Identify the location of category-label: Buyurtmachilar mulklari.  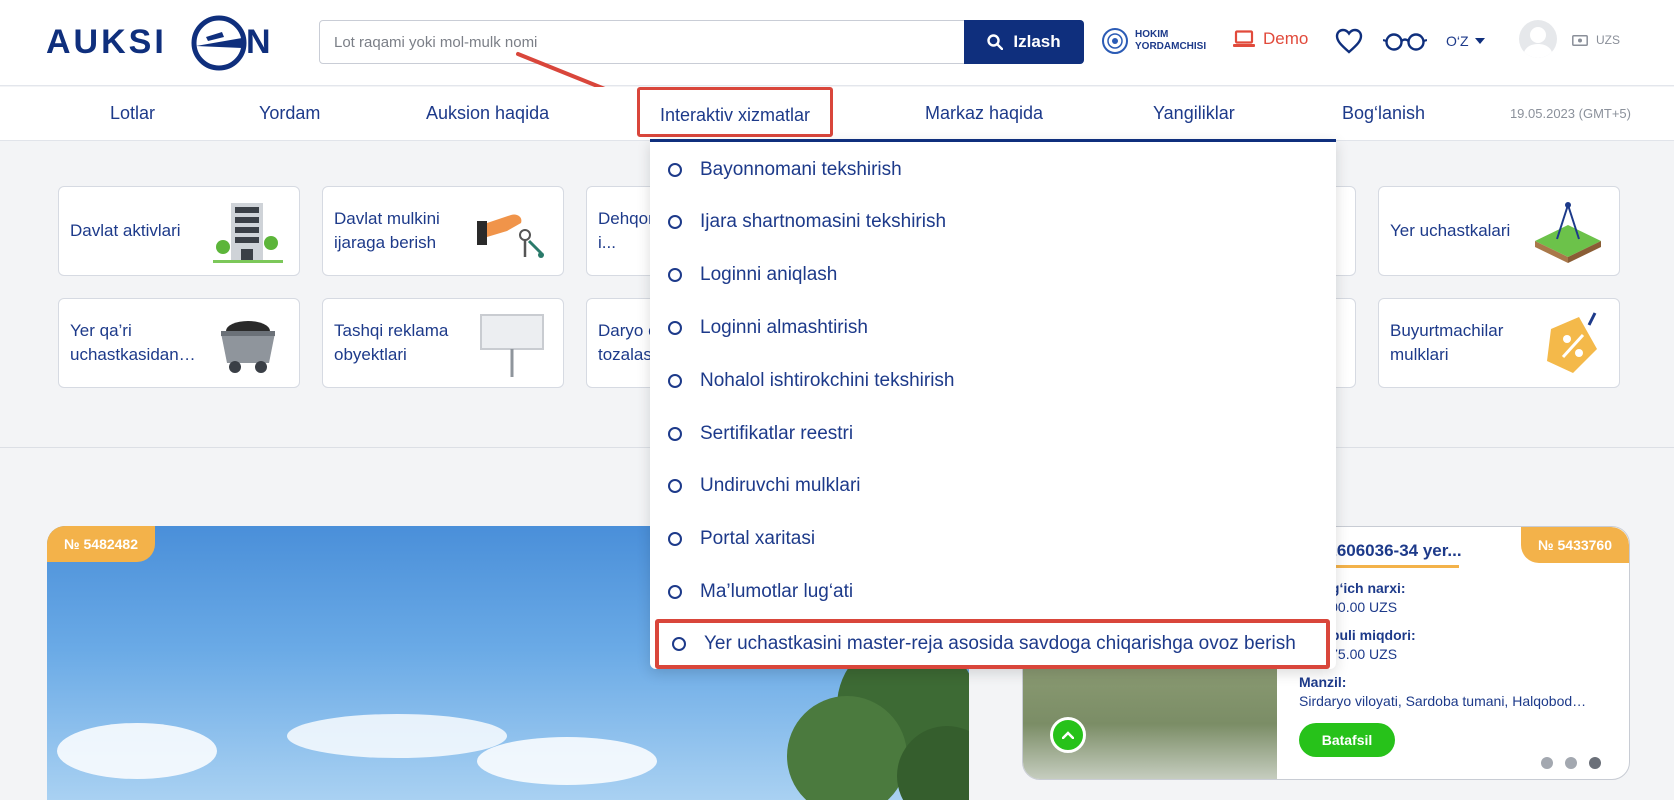
(1447, 342).